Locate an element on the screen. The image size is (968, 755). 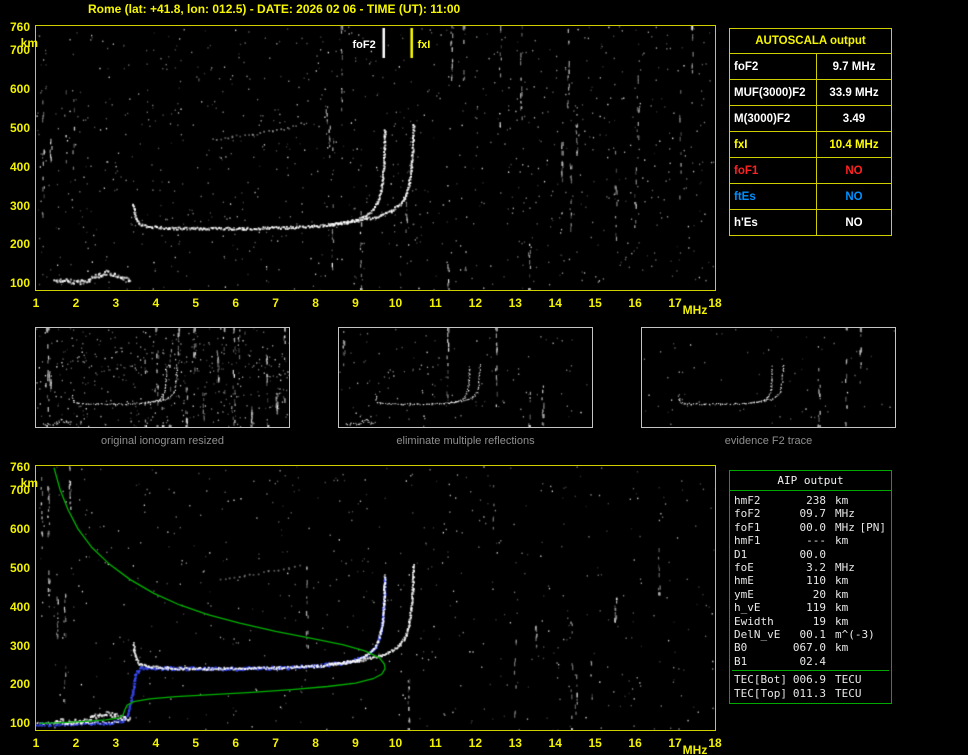
autoscala-row-value: 9.7 MHz is located at coordinates (854, 66).